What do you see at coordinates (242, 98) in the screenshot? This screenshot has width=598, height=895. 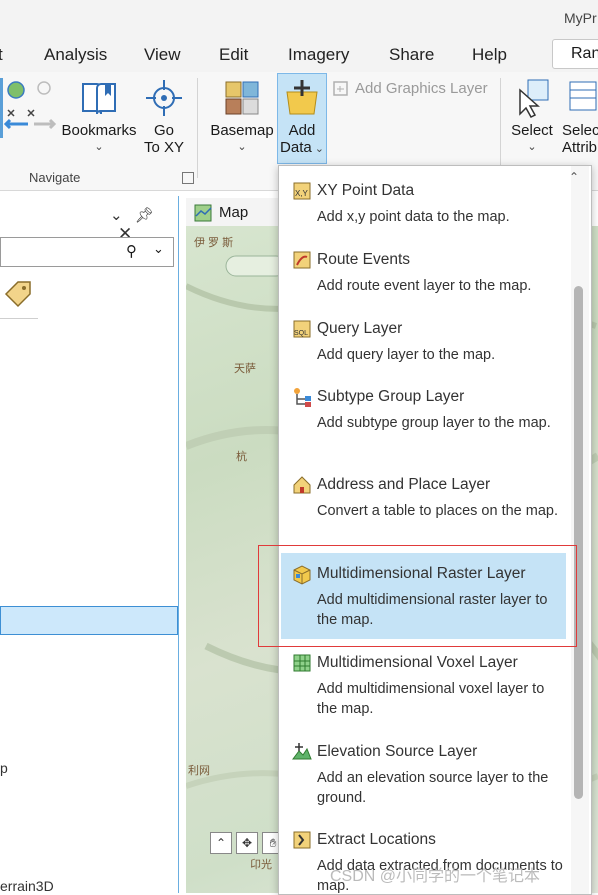 I see `basemap-icon` at bounding box center [242, 98].